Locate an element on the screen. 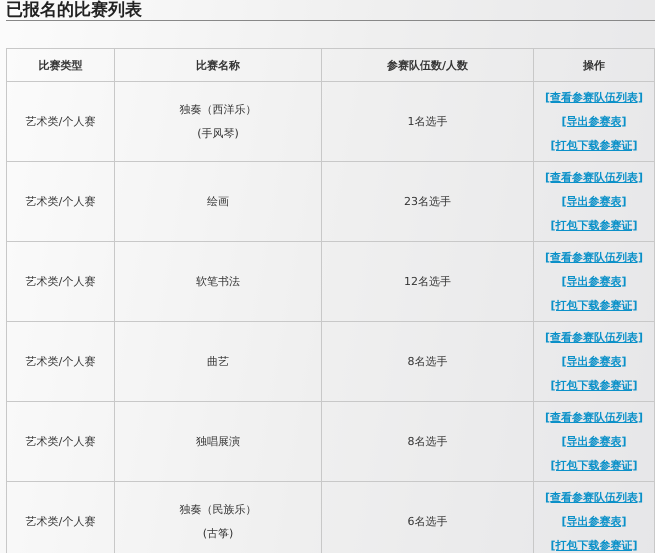 The width and height of the screenshot is (655, 553). competition-name: 软笔书法 is located at coordinates (218, 282).